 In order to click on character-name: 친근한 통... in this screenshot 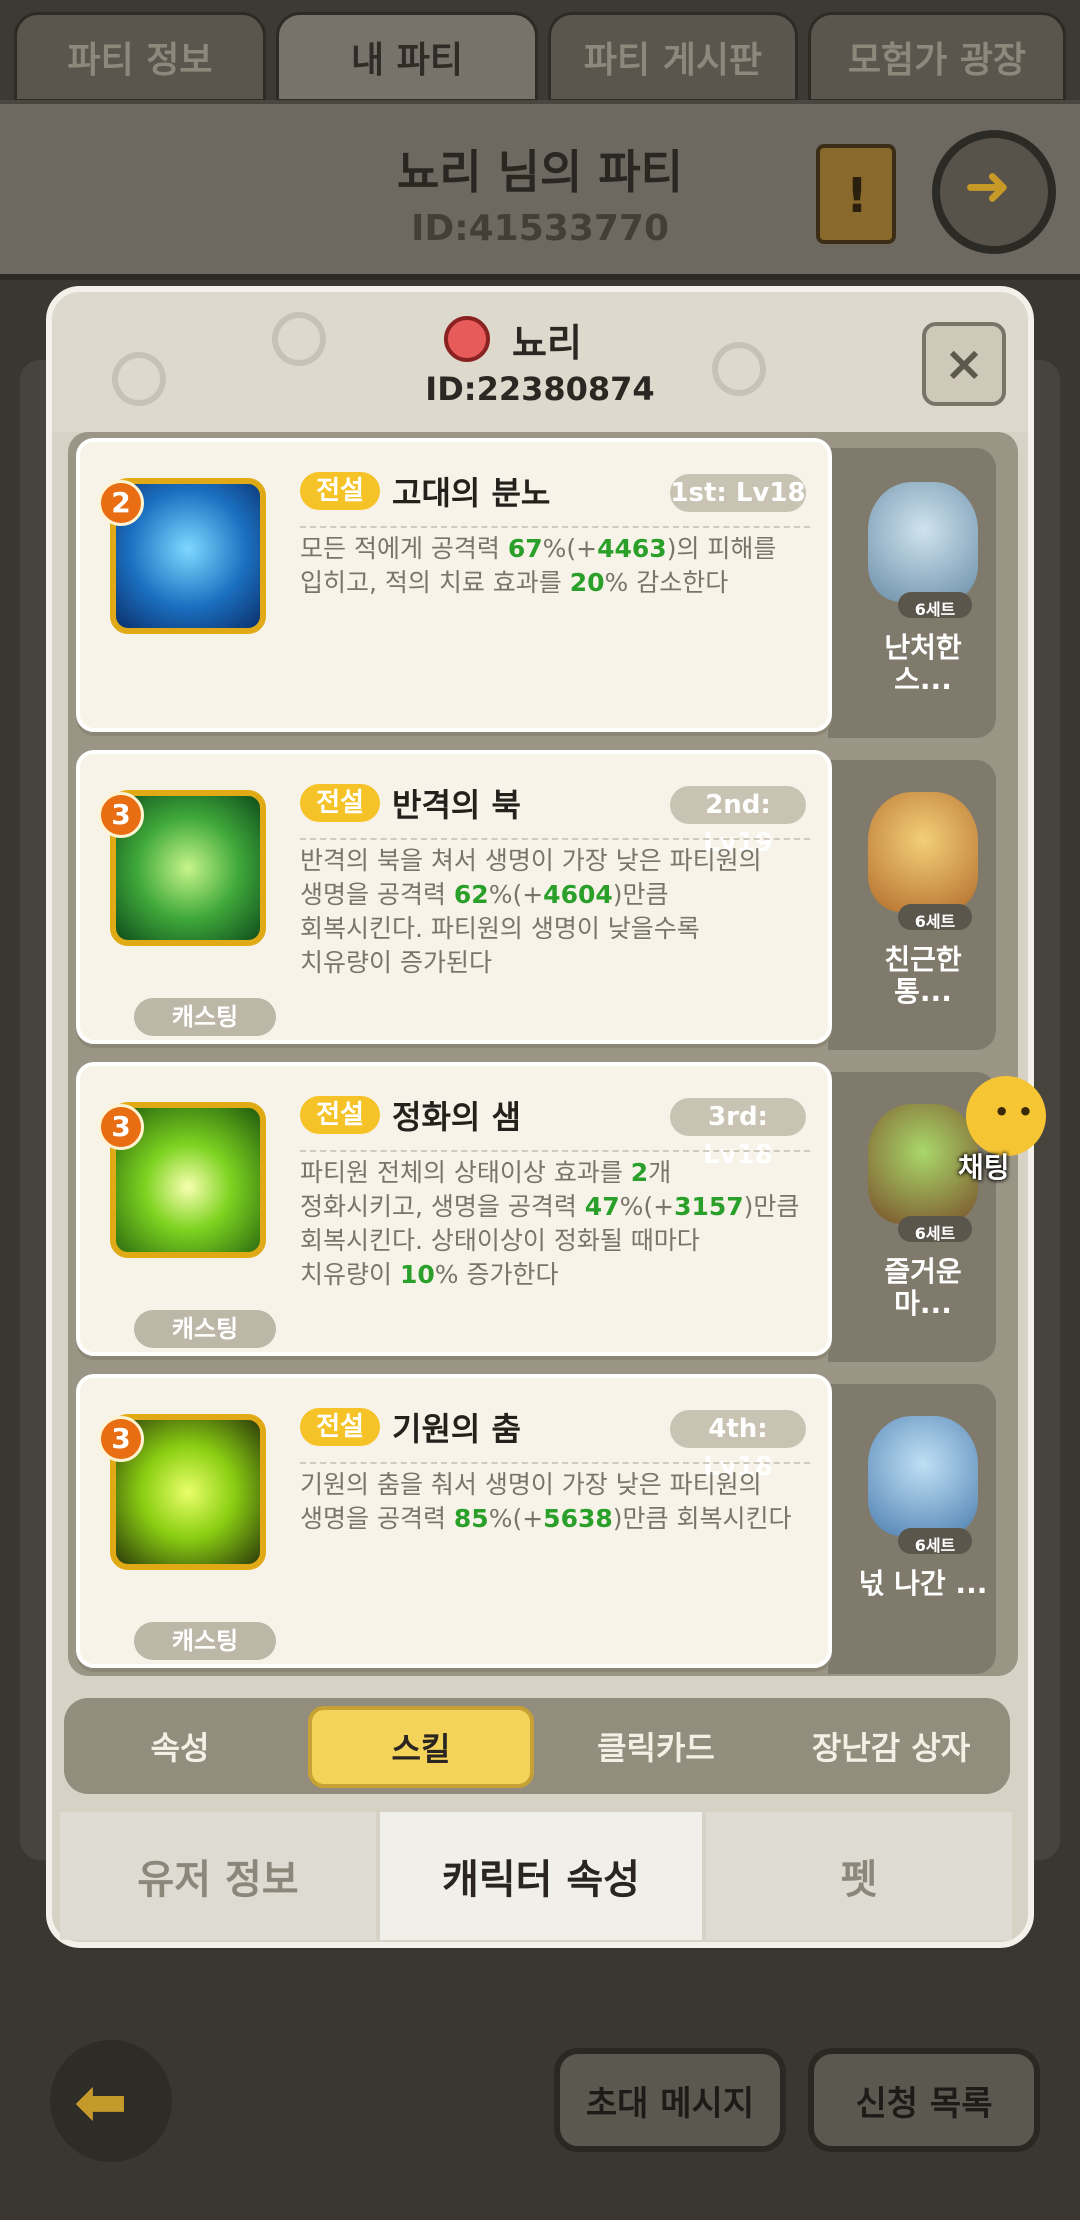, I will do `click(923, 976)`.